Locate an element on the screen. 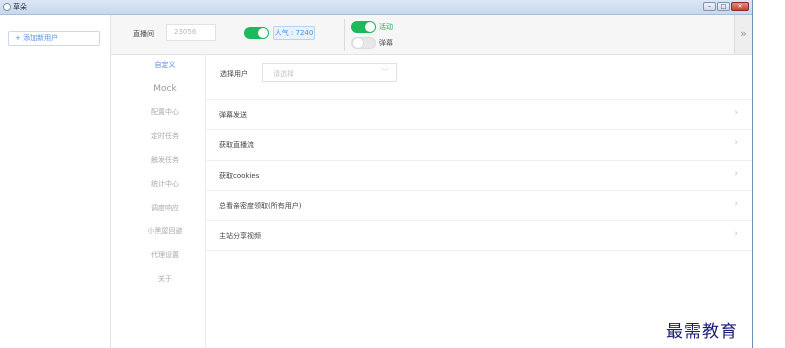 The image size is (785, 348). toolbar-divider is located at coordinates (344, 35).